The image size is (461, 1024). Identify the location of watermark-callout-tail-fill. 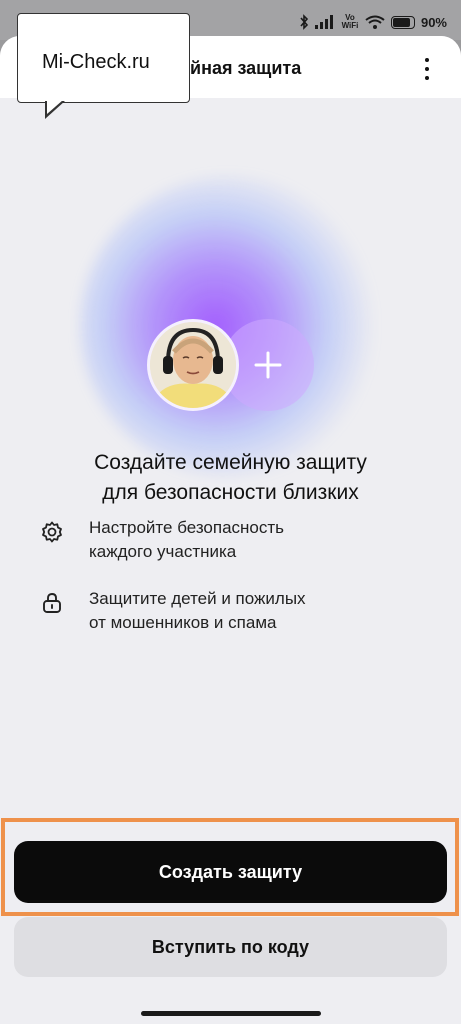
(55, 107).